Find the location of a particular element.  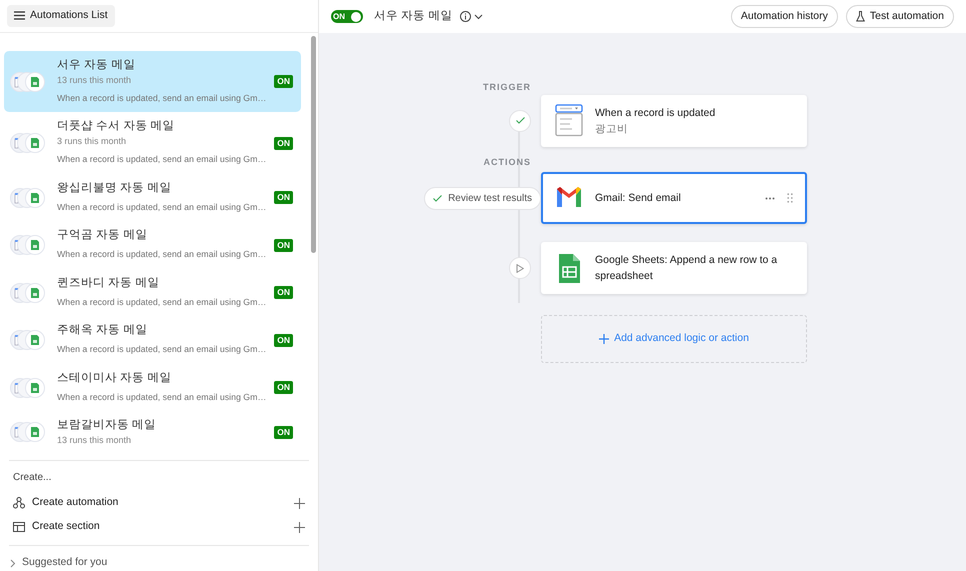

automation-name: 구억곰 자동 메일 is located at coordinates (102, 236).